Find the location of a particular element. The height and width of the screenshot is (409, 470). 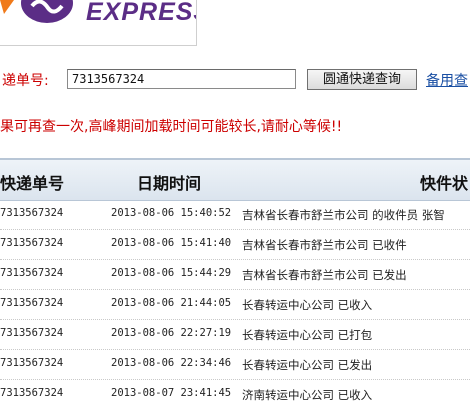

cell-status: 吉林省长春市舒兰市公司 已收件 is located at coordinates (324, 245).